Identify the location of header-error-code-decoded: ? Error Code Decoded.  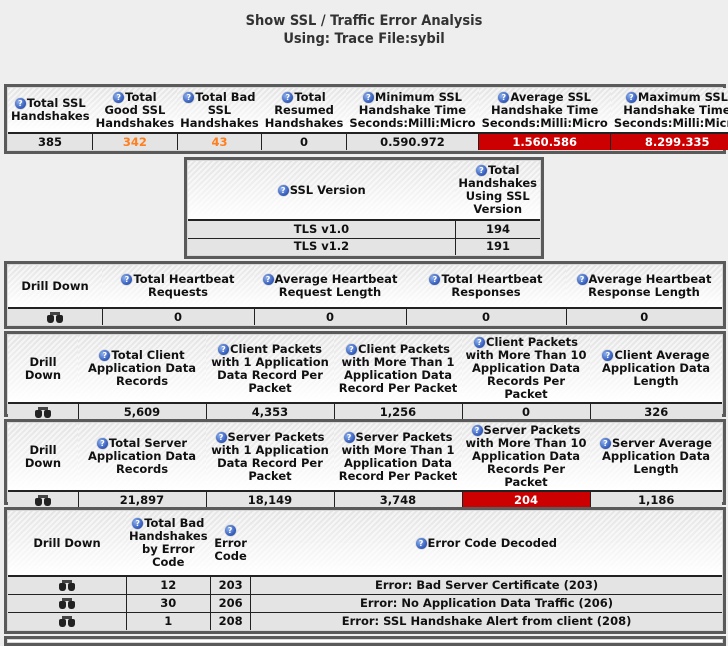
(486, 544).